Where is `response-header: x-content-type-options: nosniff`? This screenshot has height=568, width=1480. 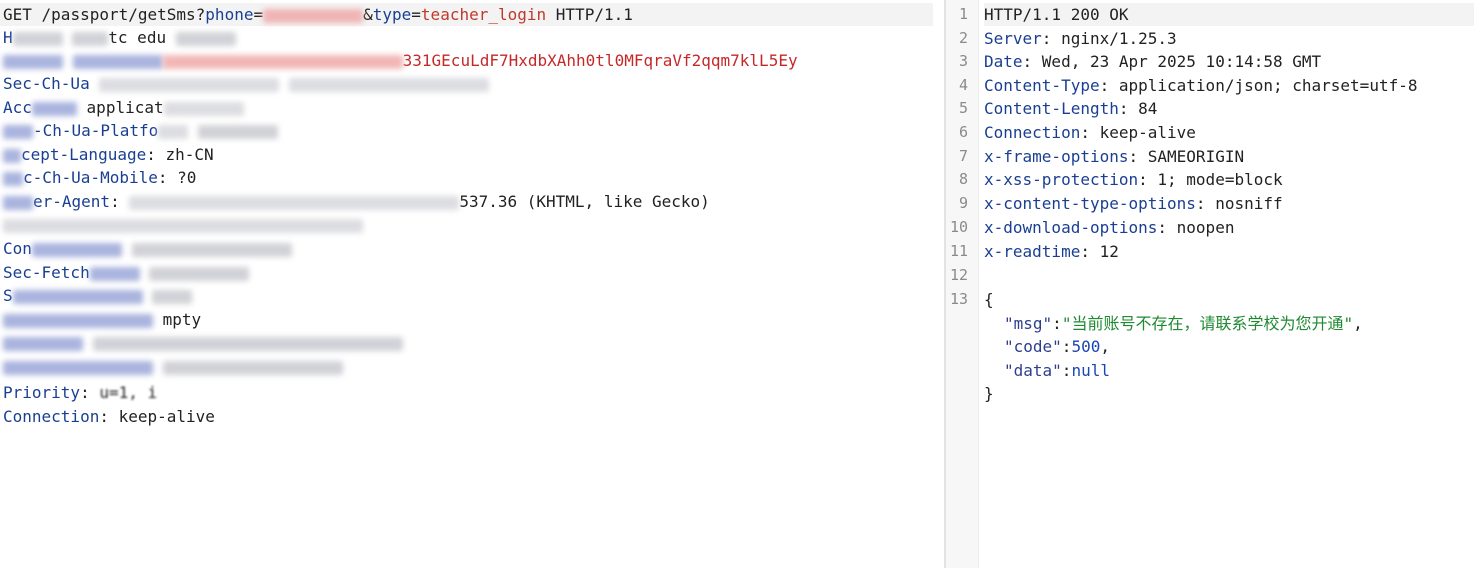
response-header: x-content-type-options: nosniff is located at coordinates (1133, 203).